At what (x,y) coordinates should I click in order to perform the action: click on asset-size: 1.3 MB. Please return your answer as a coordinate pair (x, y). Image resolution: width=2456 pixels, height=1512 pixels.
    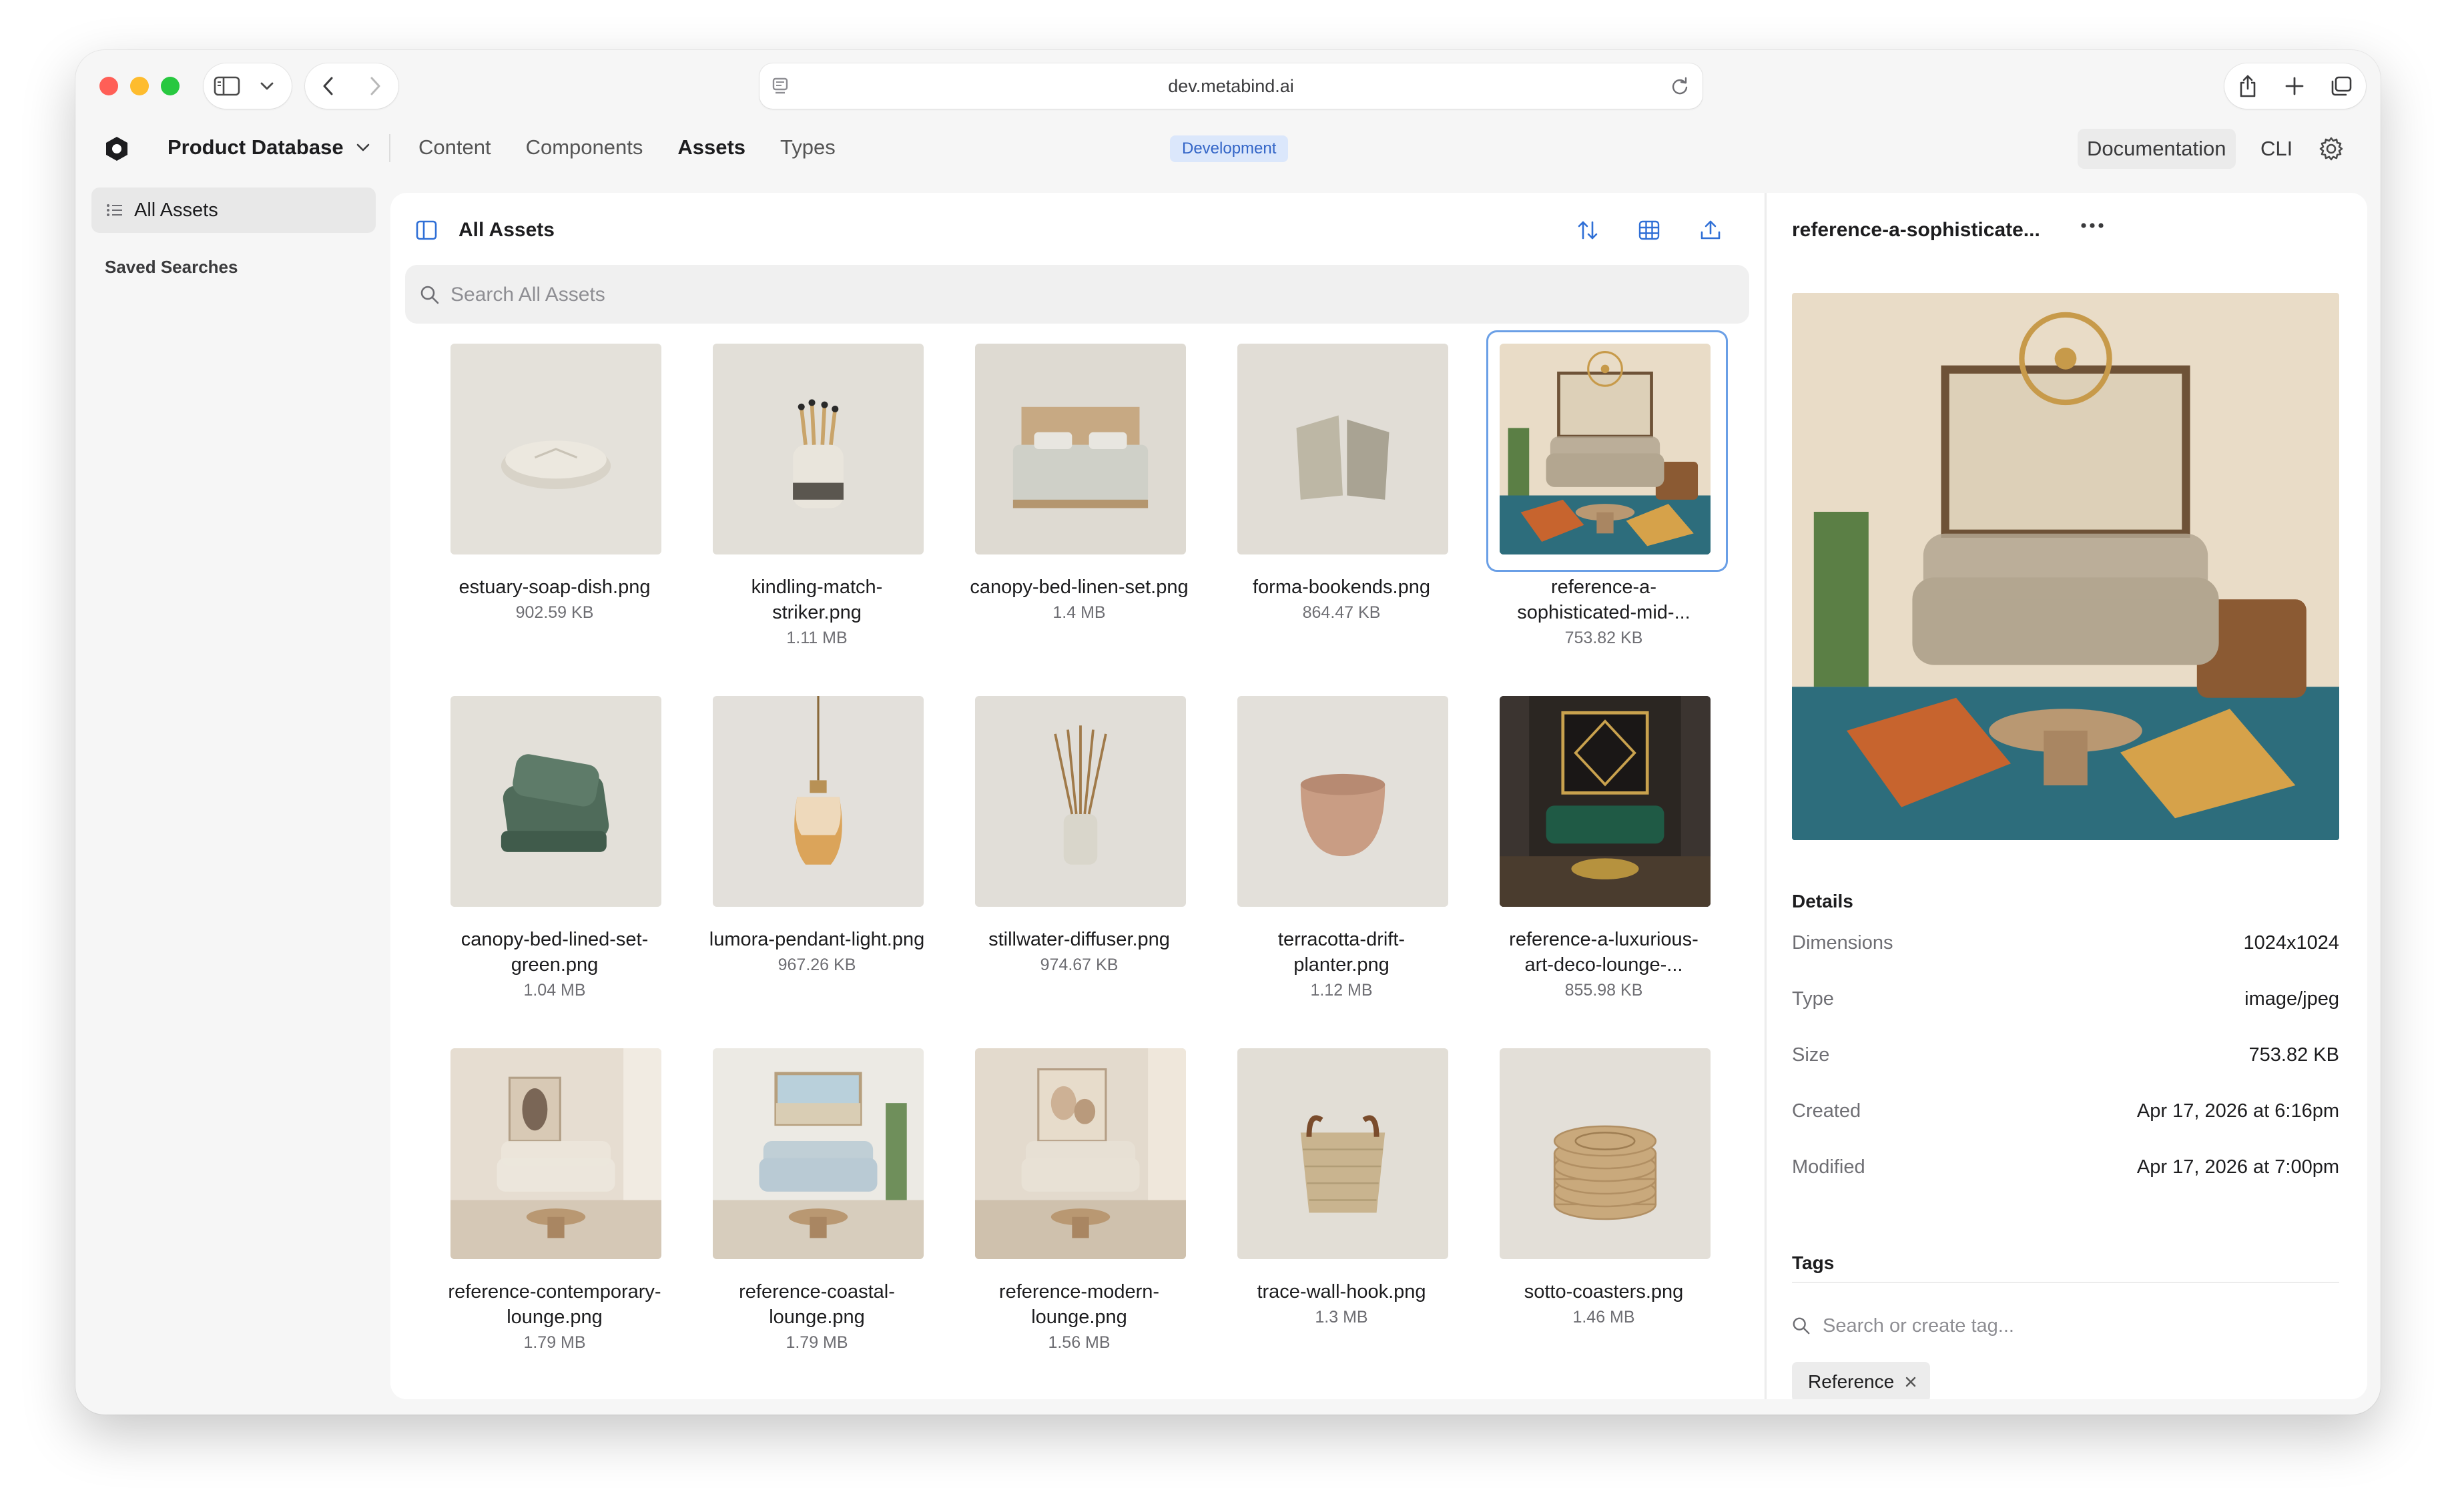
    Looking at the image, I should click on (1341, 1317).